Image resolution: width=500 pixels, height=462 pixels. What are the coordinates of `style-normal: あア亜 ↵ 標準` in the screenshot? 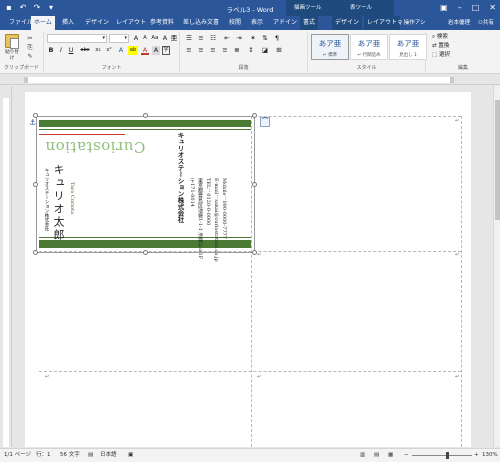 It's located at (330, 47).